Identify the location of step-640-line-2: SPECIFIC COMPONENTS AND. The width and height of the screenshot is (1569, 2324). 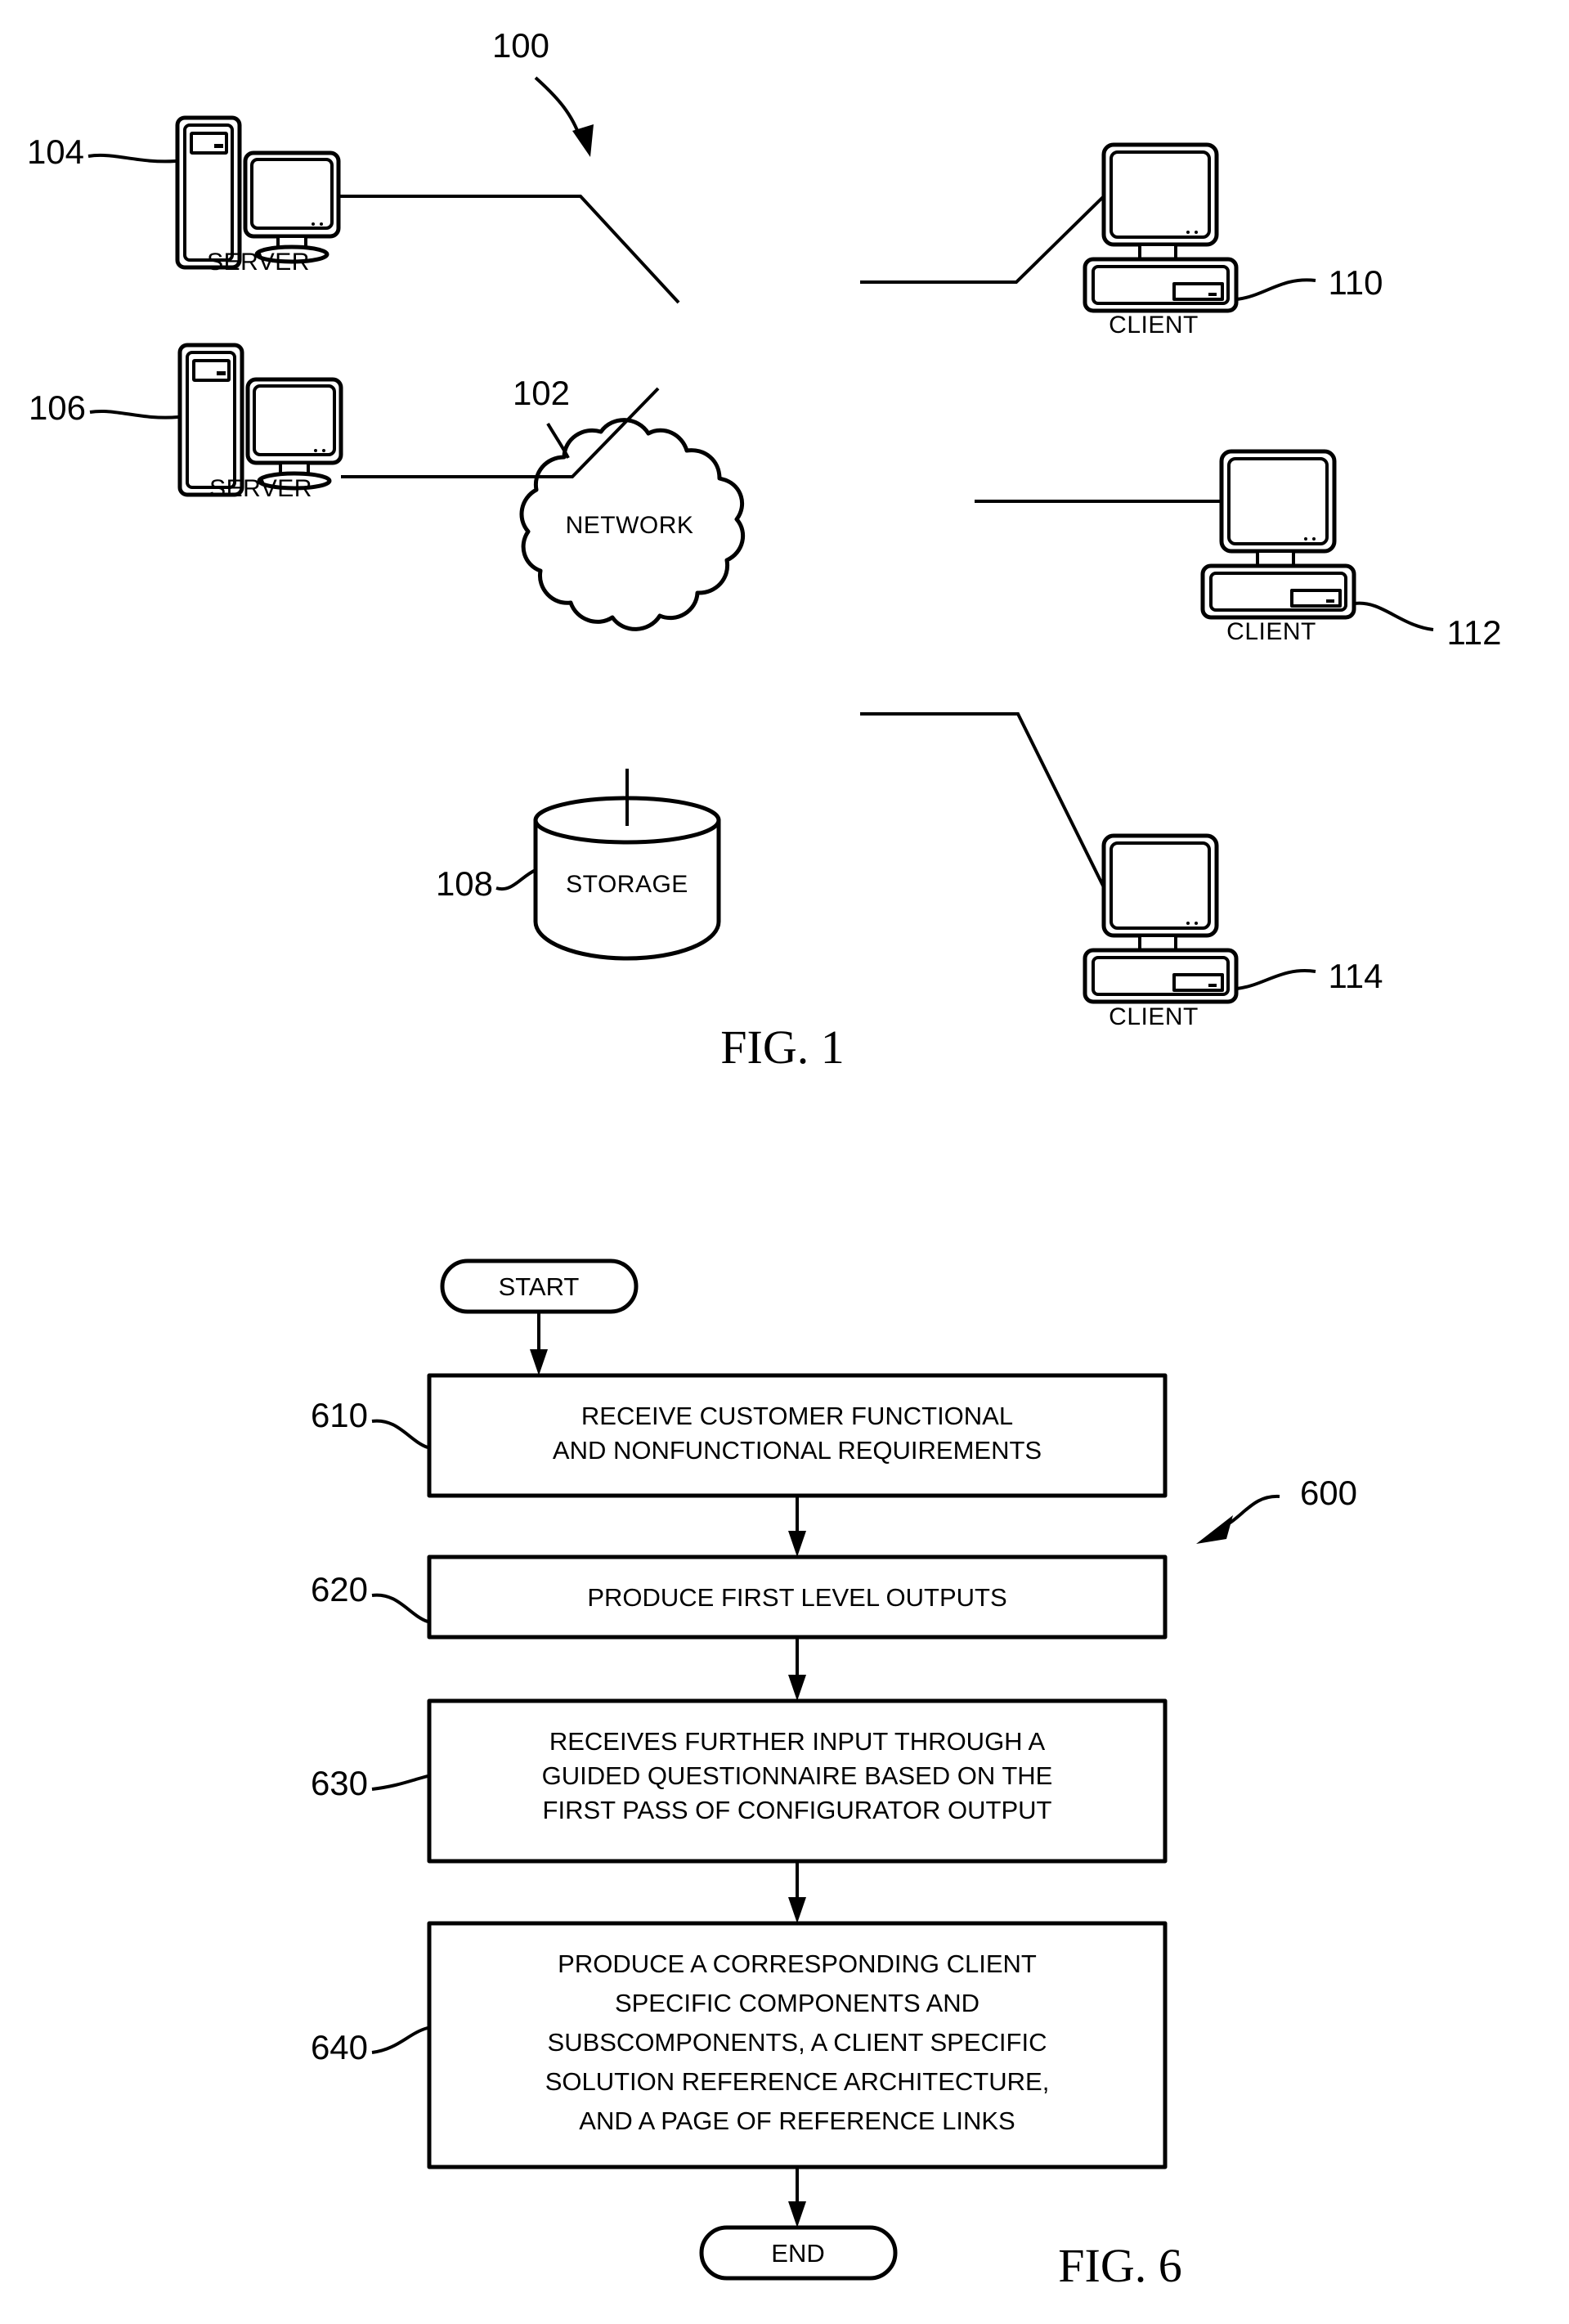
(797, 2003).